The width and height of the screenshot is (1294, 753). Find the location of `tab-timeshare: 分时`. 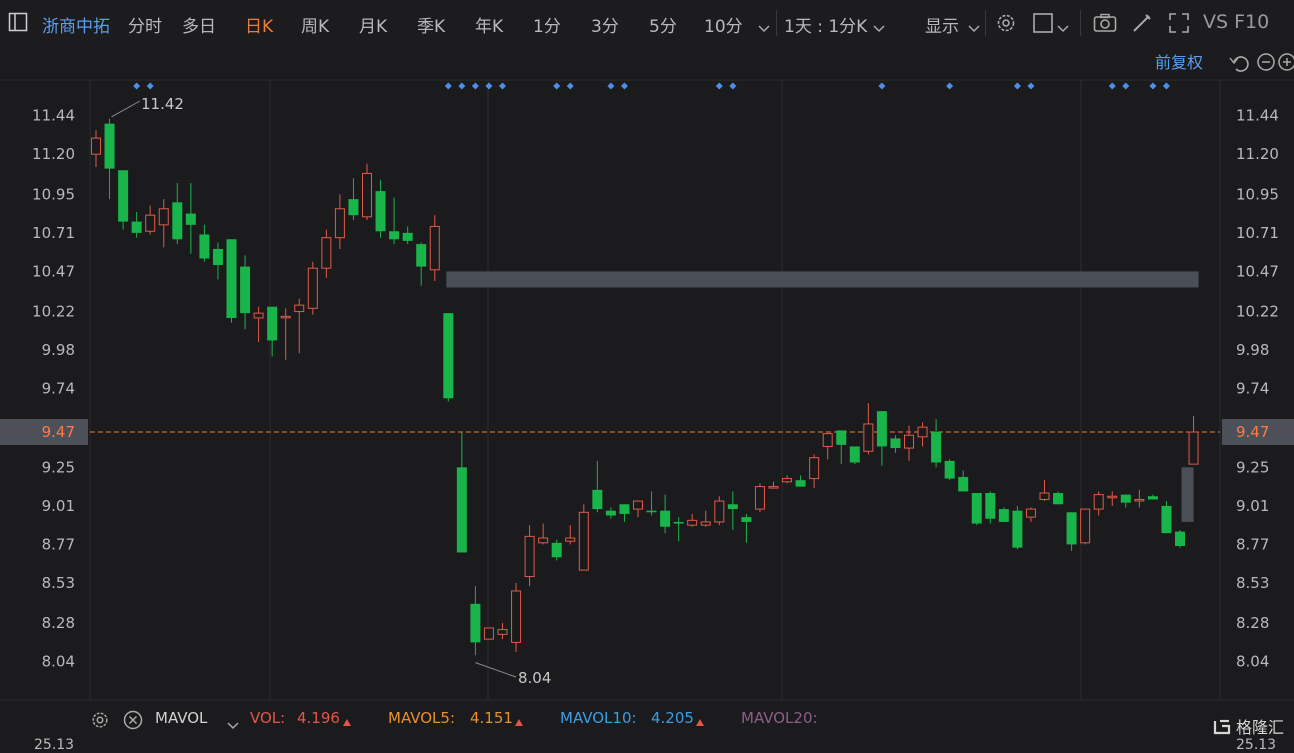

tab-timeshare: 分时 is located at coordinates (145, 24).